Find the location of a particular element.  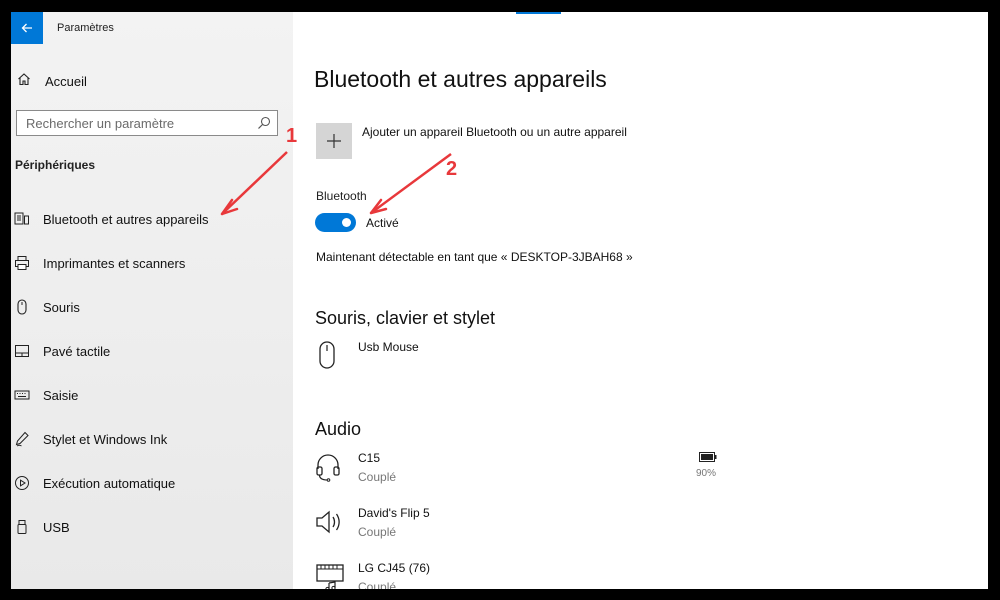

bluetooth-toggle is located at coordinates (335, 222).